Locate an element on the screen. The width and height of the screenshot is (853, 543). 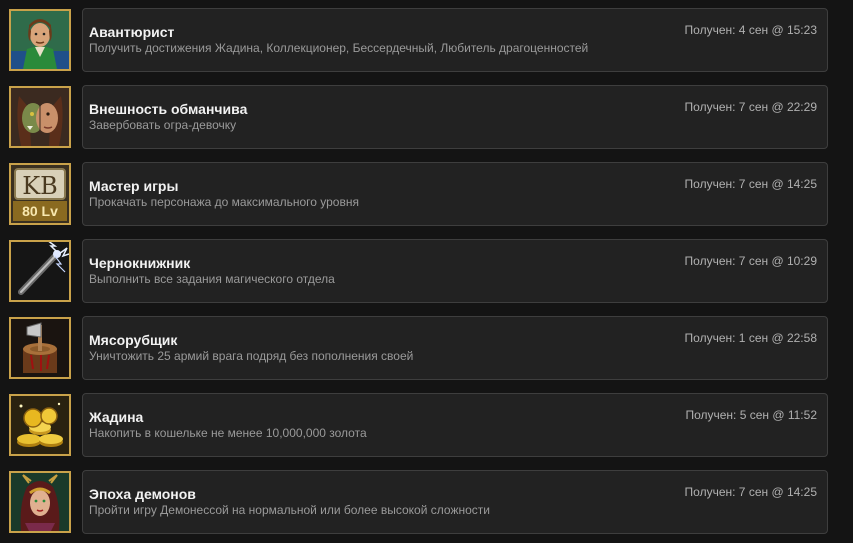
gold-coins-icon is located at coordinates (40, 425).